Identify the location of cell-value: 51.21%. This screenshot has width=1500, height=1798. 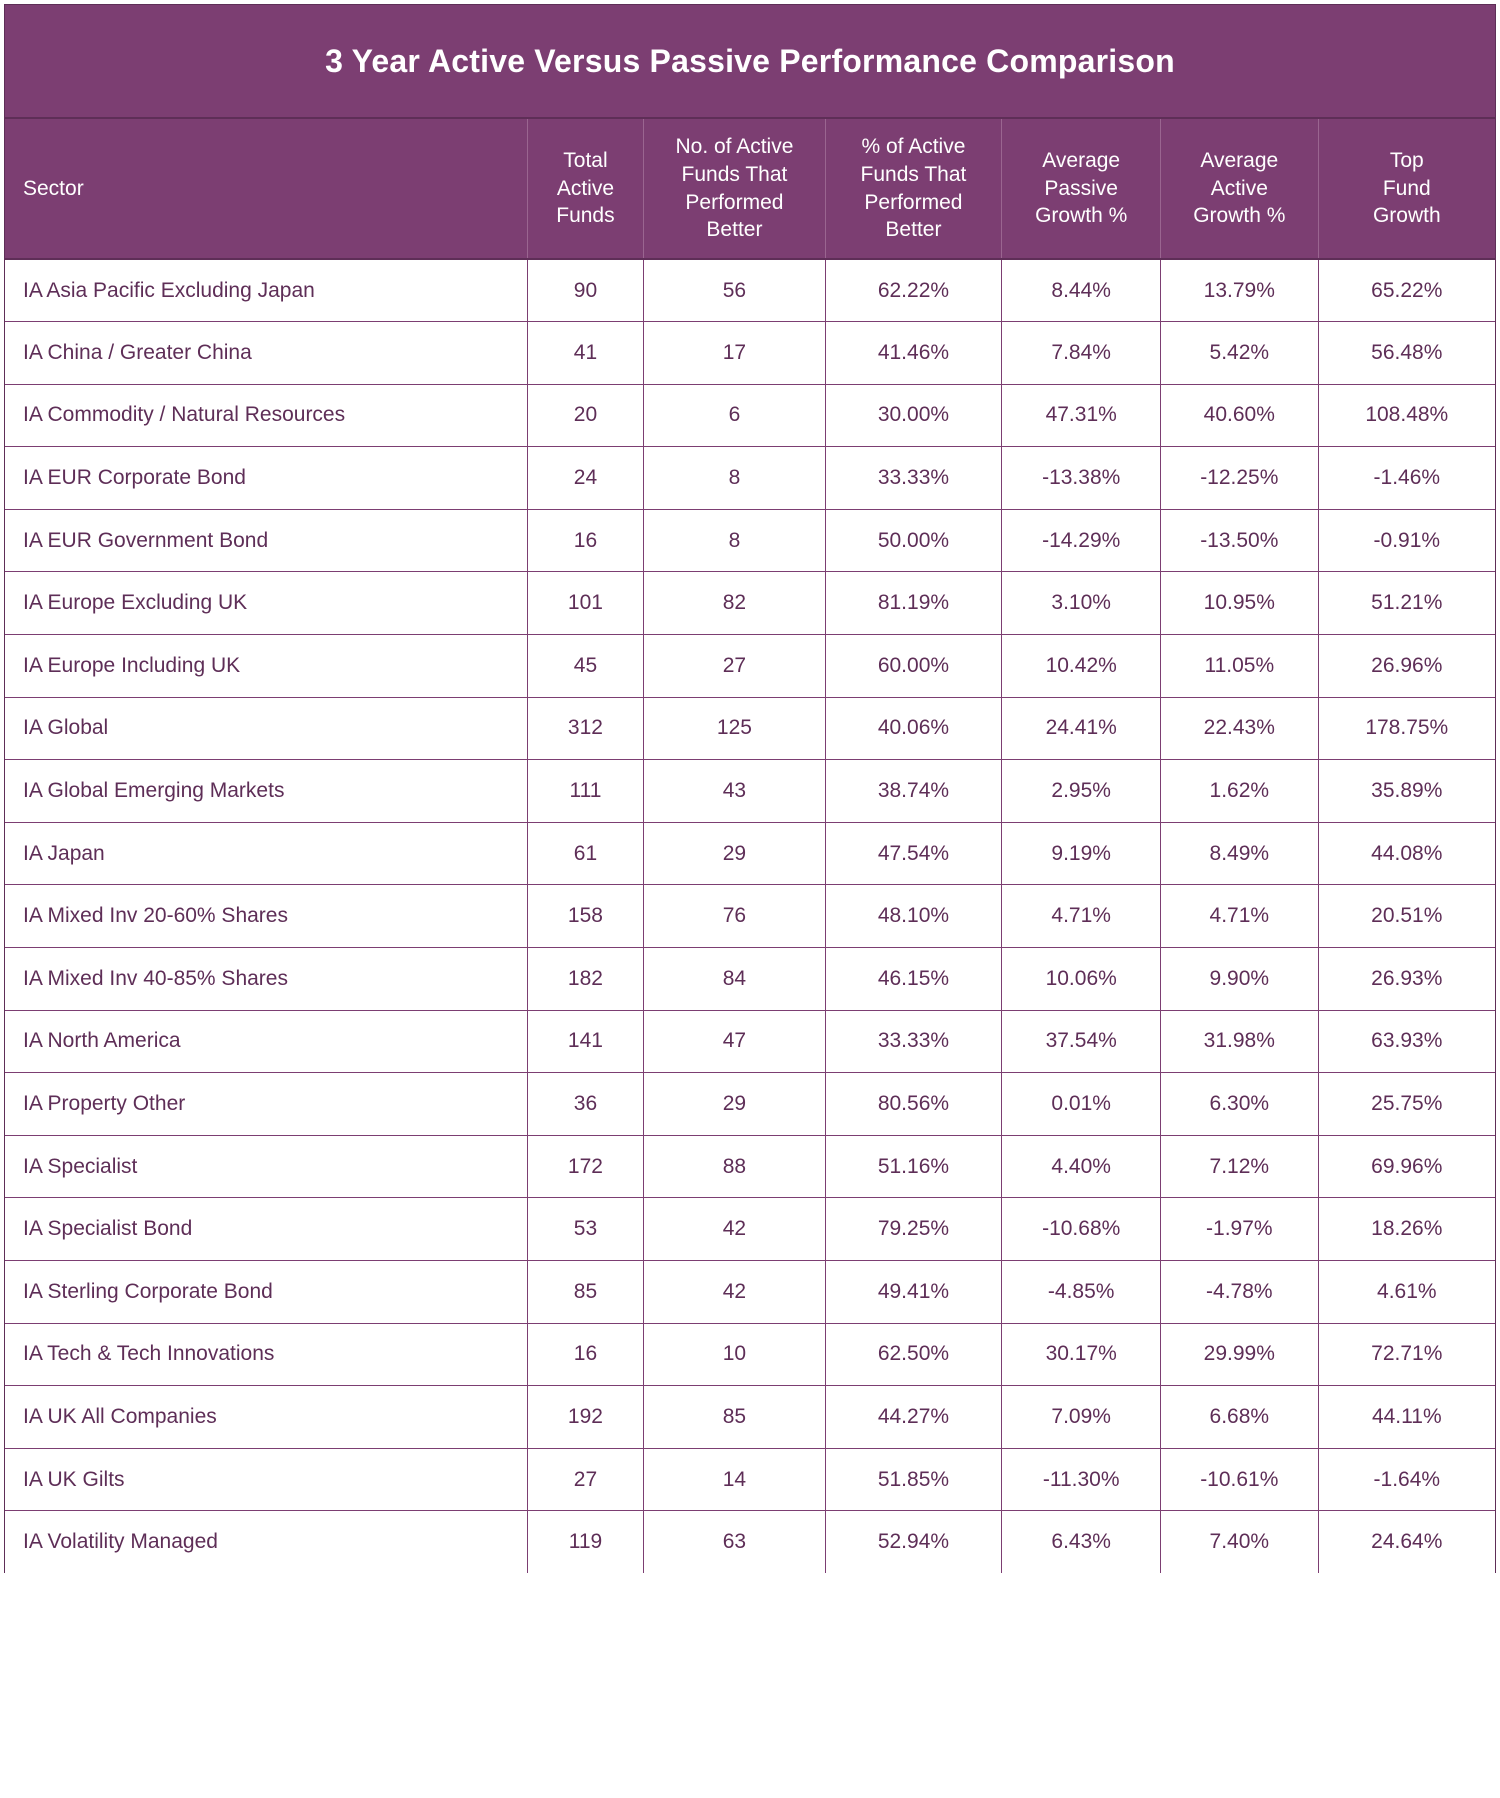
(1406, 603).